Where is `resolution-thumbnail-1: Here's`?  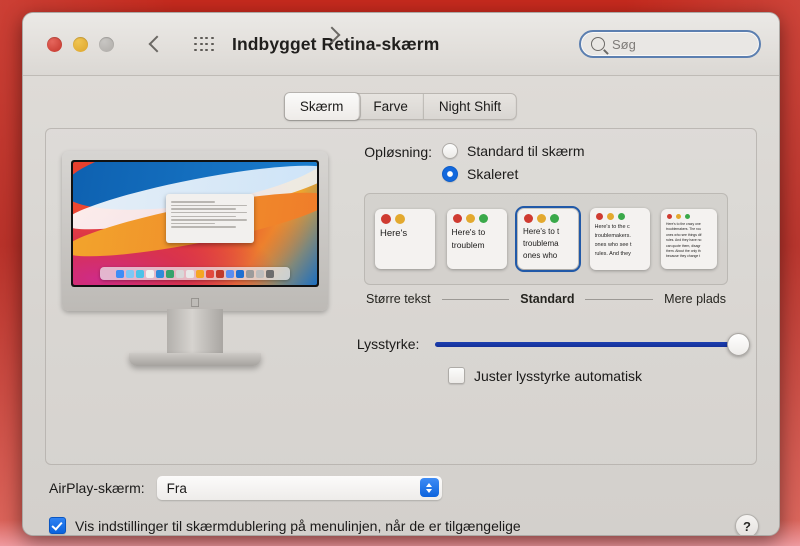 resolution-thumbnail-1: Here's is located at coordinates (405, 239).